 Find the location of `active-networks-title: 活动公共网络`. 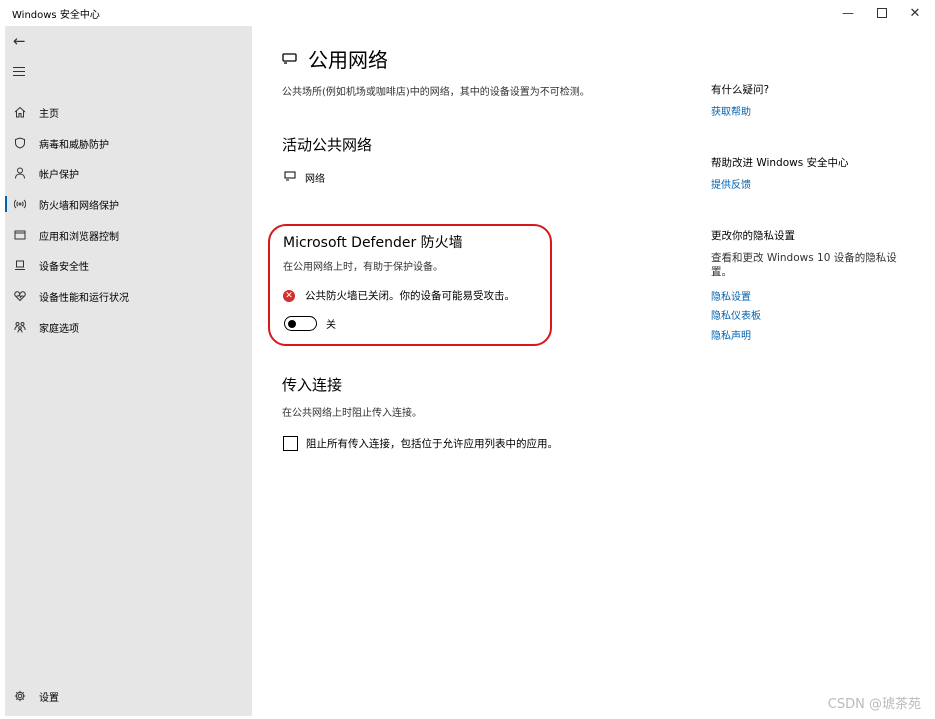

active-networks-title: 活动公共网络 is located at coordinates (327, 145).